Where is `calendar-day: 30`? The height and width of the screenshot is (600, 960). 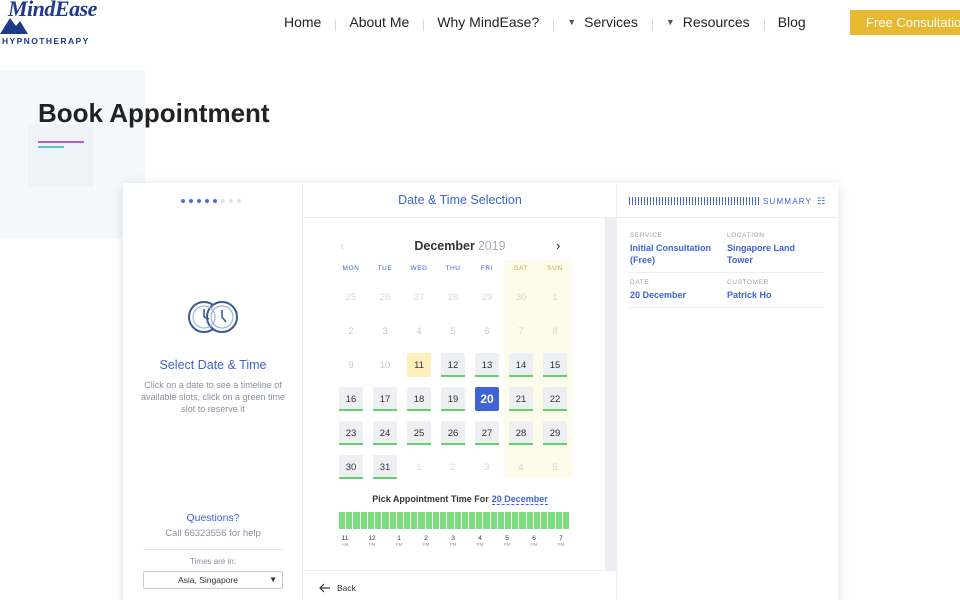 calendar-day: 30 is located at coordinates (351, 467).